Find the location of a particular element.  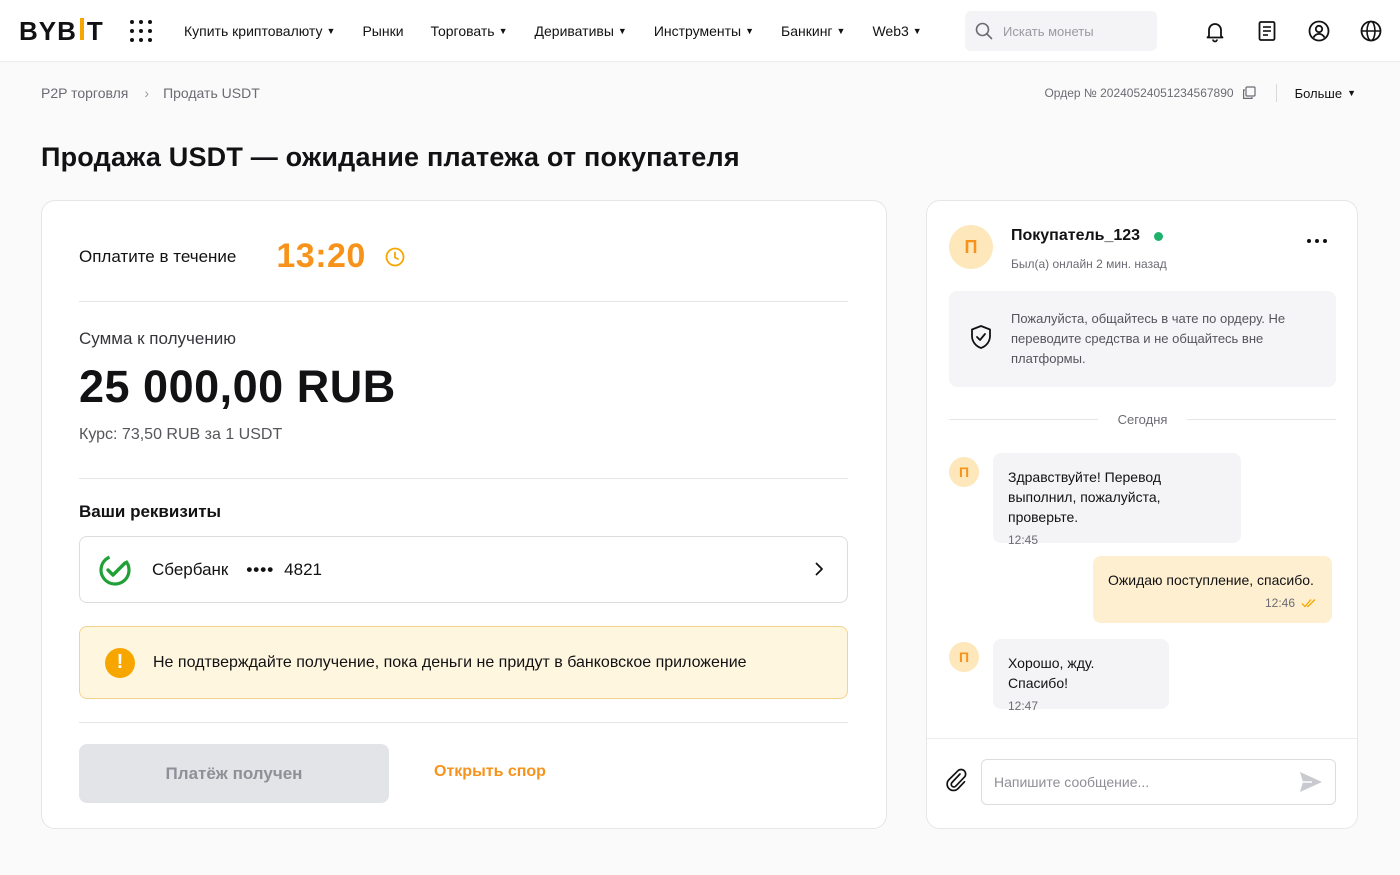

nav-item-banking: Банкинг ▼ is located at coordinates (813, 31).